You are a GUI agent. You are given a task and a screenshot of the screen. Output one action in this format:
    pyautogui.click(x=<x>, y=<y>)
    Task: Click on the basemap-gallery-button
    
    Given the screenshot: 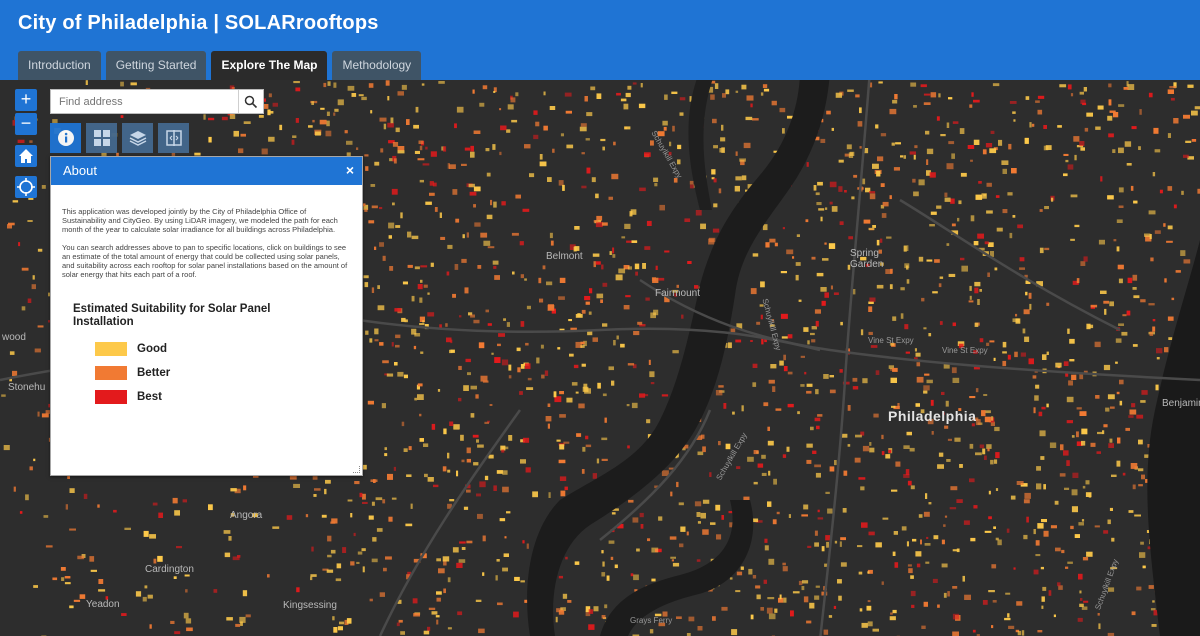 What is the action you would take?
    pyautogui.click(x=101, y=138)
    